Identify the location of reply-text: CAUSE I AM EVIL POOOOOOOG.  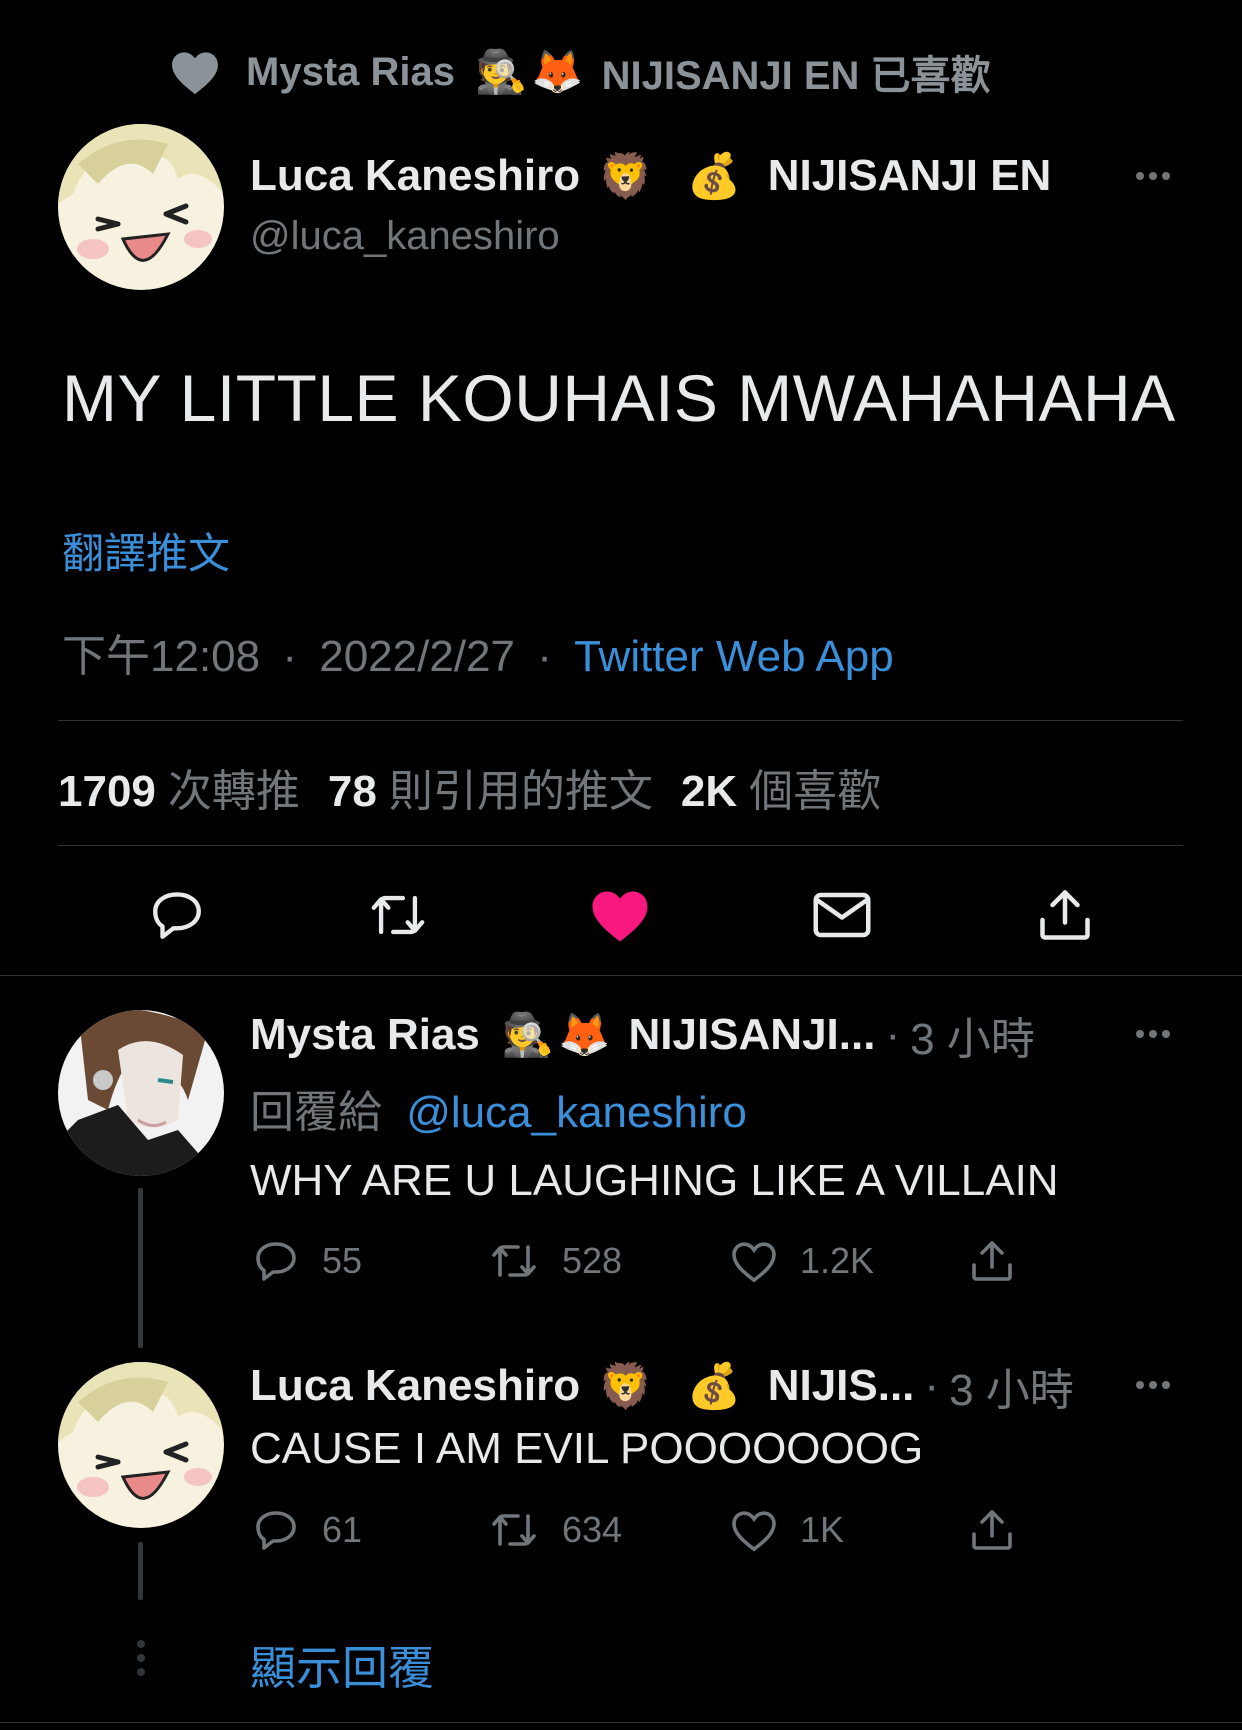
(587, 1448).